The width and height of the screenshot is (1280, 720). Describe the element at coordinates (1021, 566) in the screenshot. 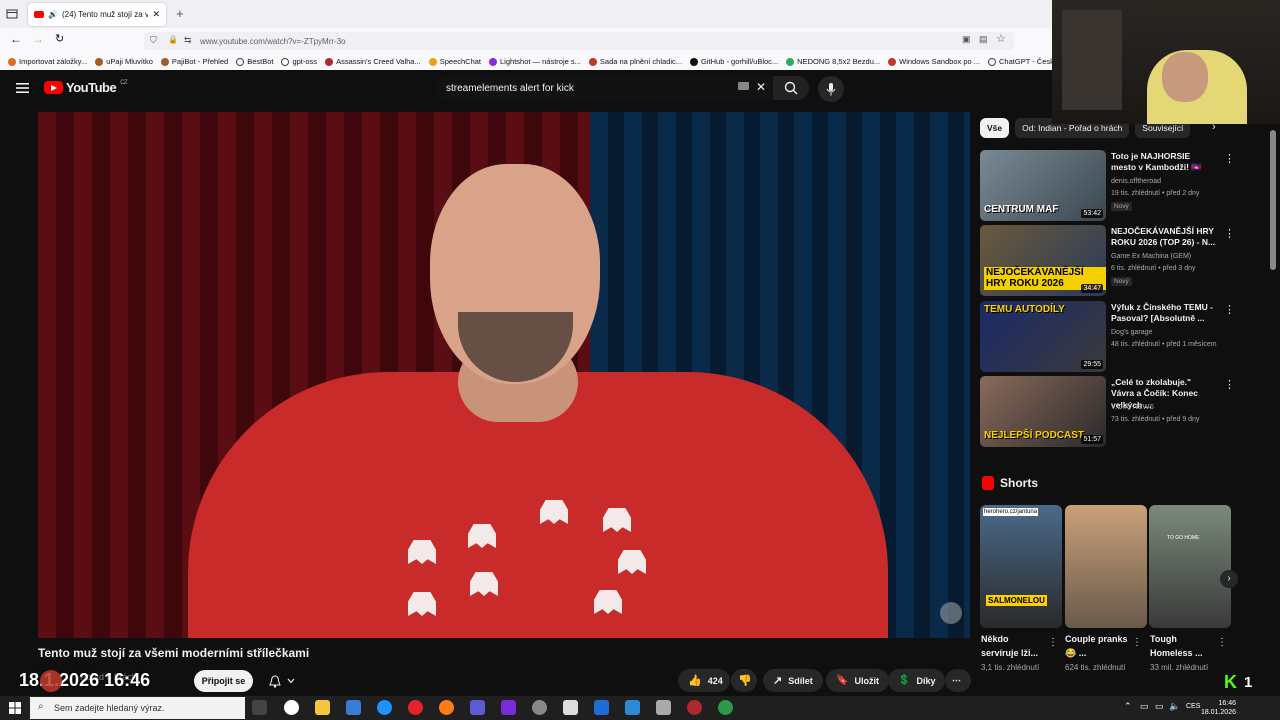

I see `short-thumbnail: herohero.cz/jantuna SALMONELOU` at that location.